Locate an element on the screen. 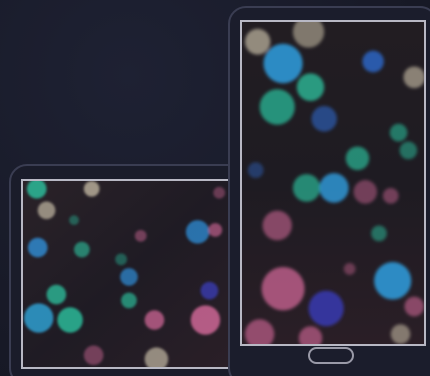  home-button is located at coordinates (331, 355).